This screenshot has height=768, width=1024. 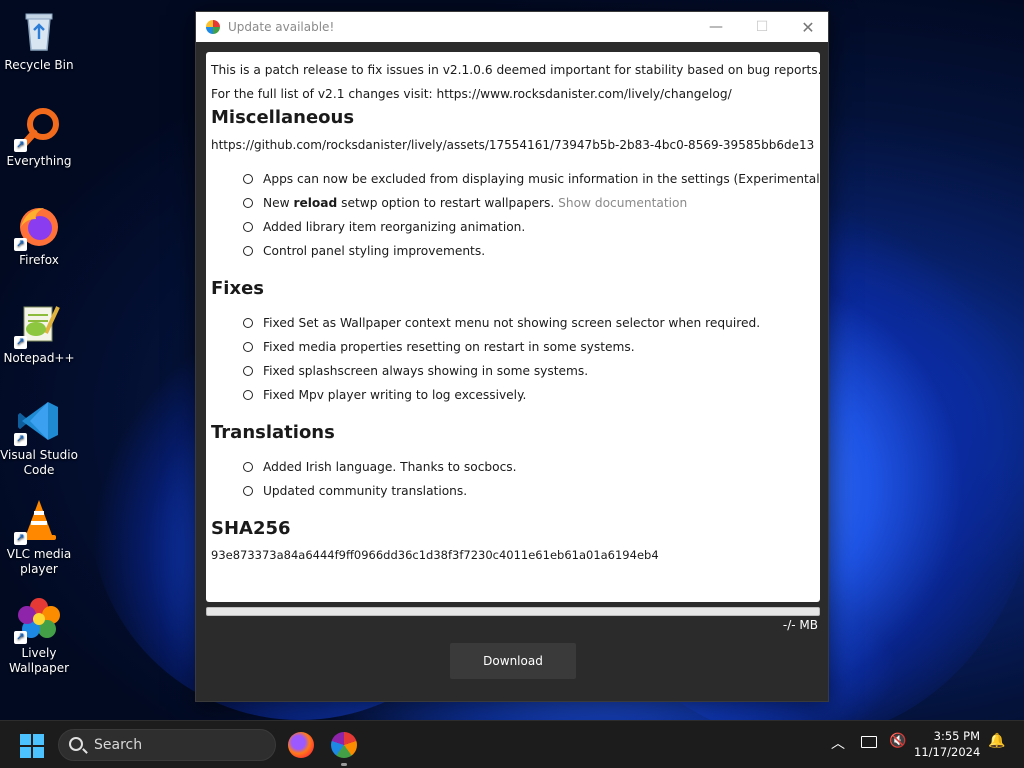 I want to click on search-placeholder: Search, so click(x=118, y=745).